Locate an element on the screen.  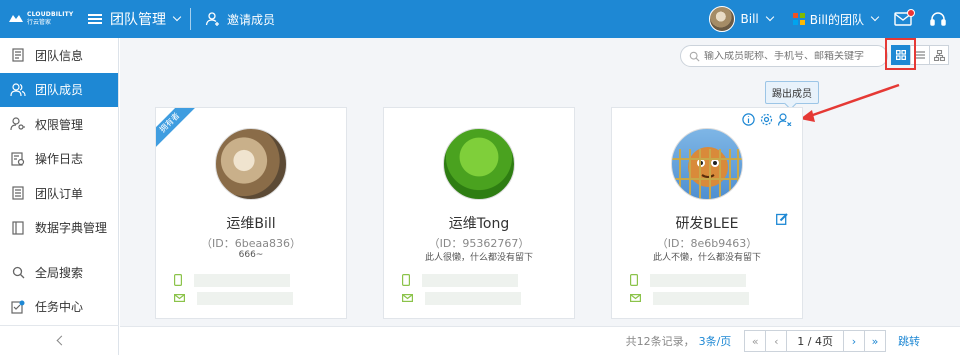
logo-subtext: 行云管家 is located at coordinates (39, 22).